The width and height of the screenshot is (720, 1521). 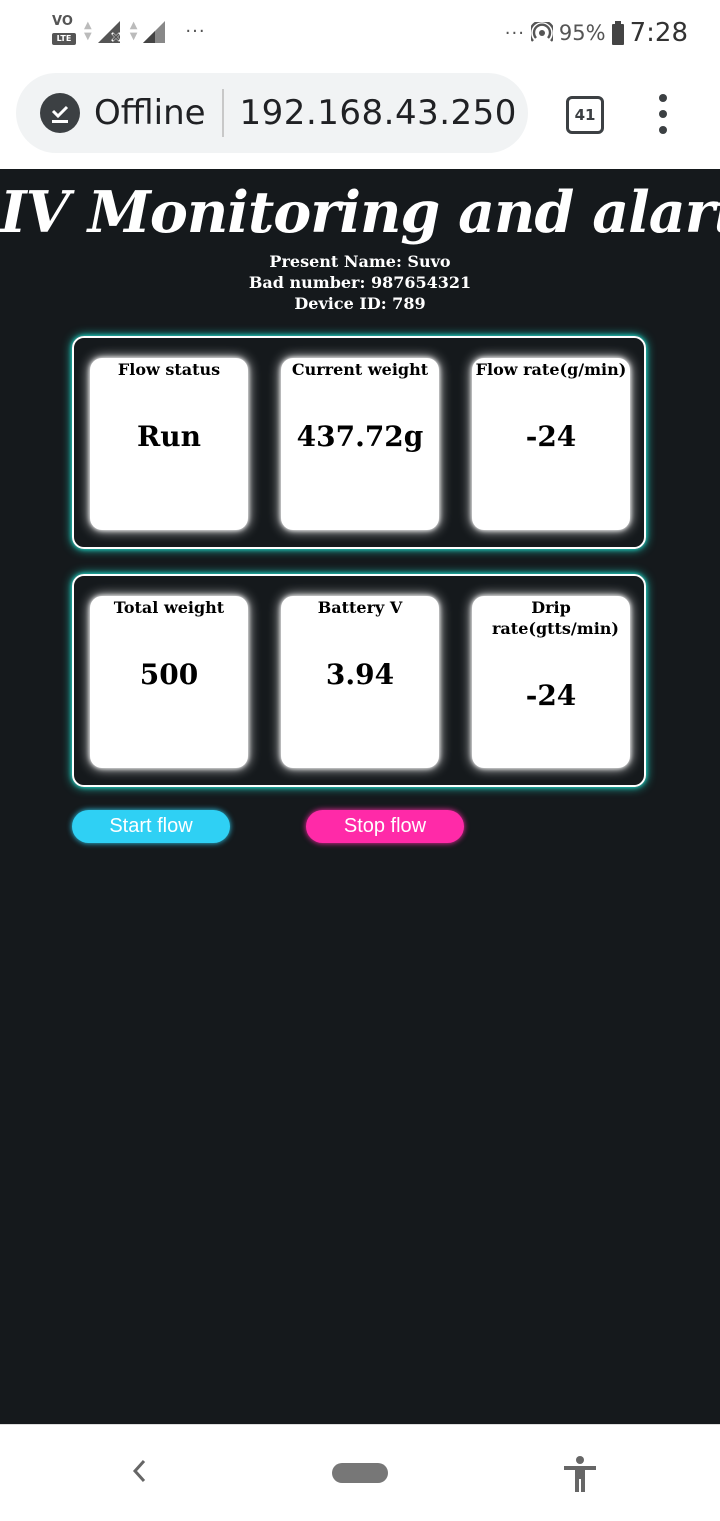 I want to click on current-weight-card: Current weight 437.72g, so click(x=360, y=444).